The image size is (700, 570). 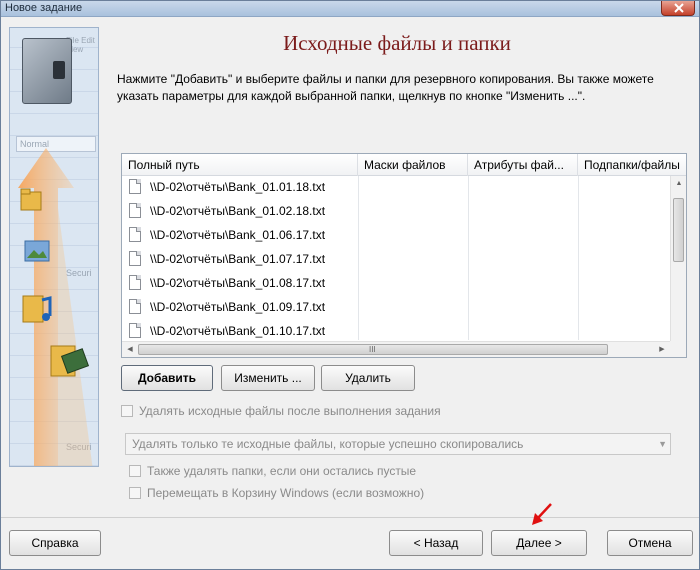 What do you see at coordinates (539, 543) in the screenshot?
I see `next-button: Далее >` at bounding box center [539, 543].